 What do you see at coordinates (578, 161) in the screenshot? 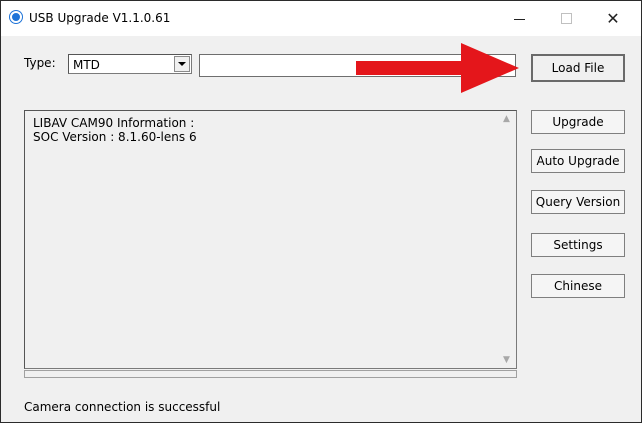
I see `auto-upgrade-button: Auto Upgrade` at bounding box center [578, 161].